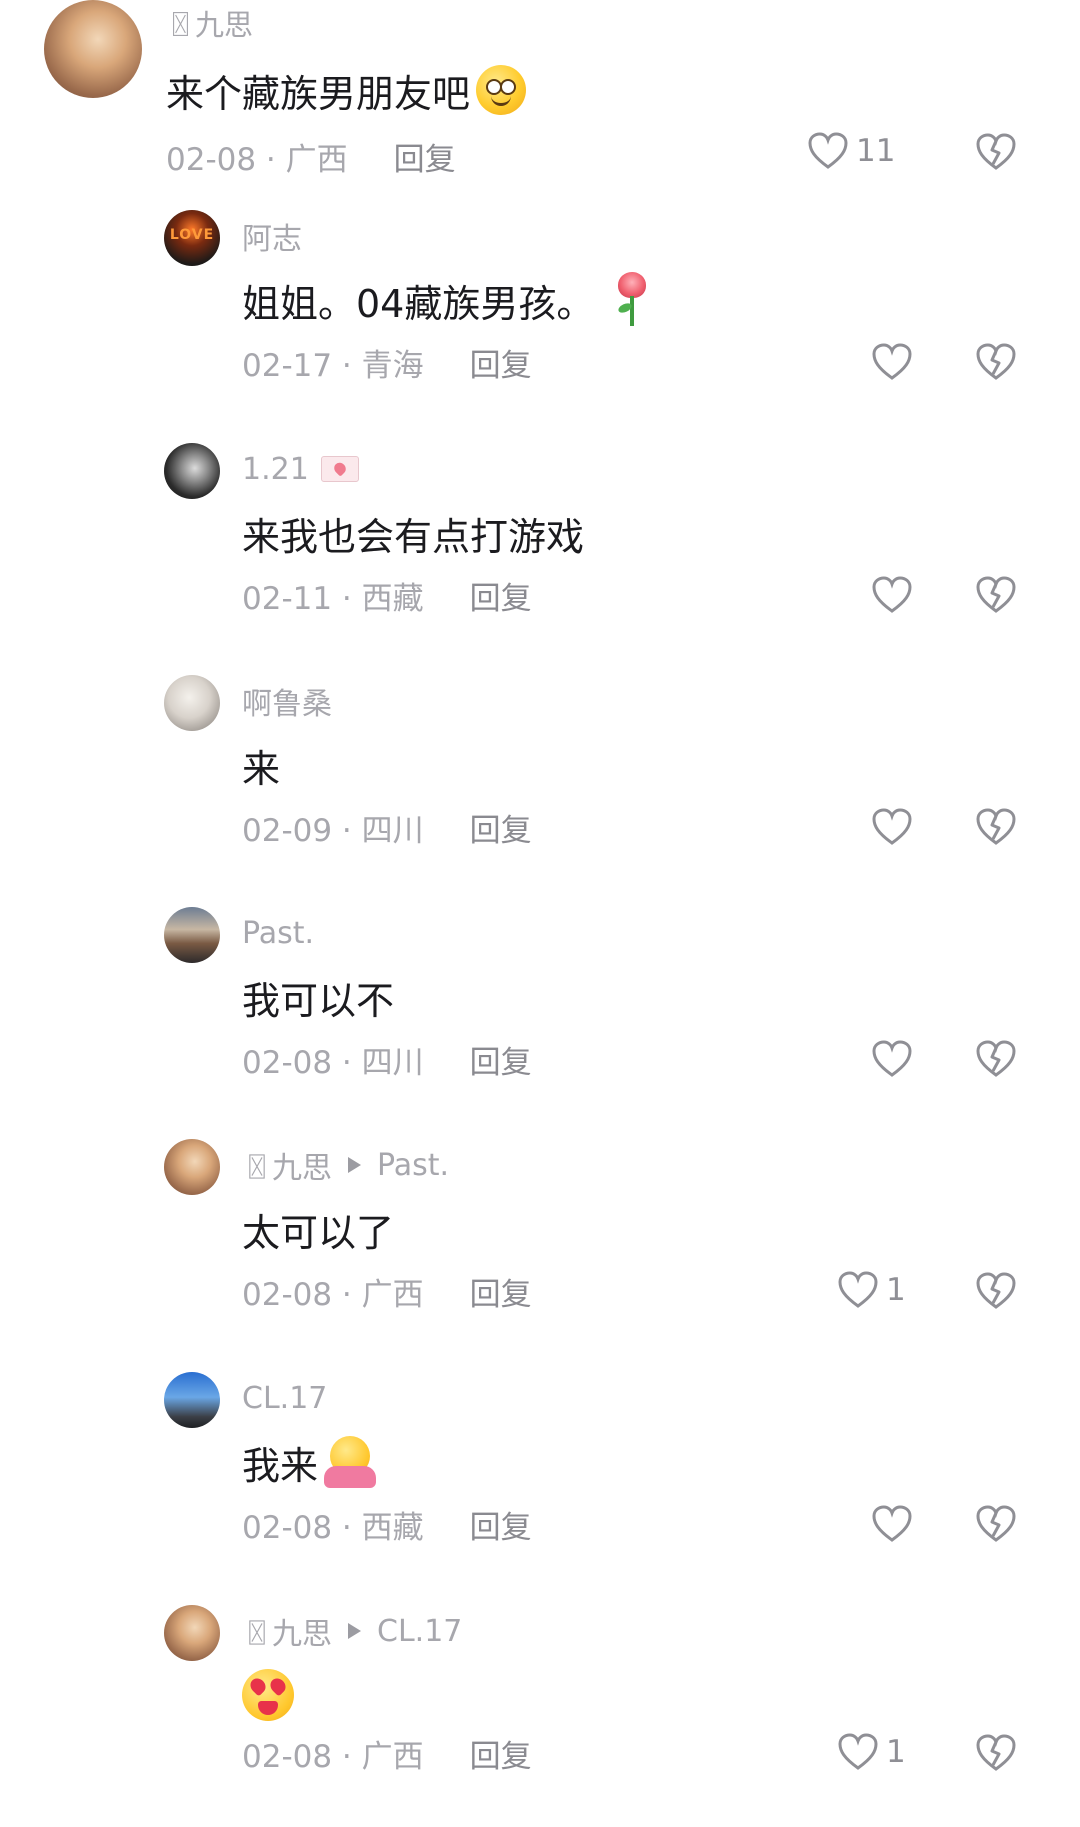  What do you see at coordinates (318, 1232) in the screenshot?
I see `comment-text: 太可以了` at bounding box center [318, 1232].